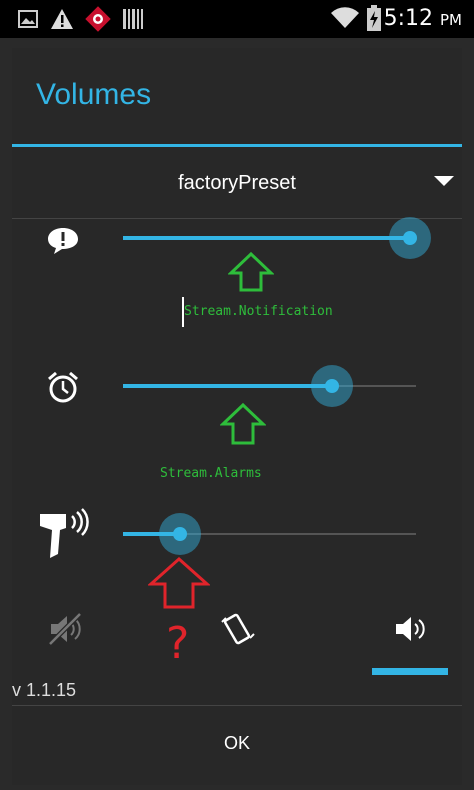 The width and height of the screenshot is (474, 790). Describe the element at coordinates (444, 181) in the screenshot. I see `dropdown-arrow-icon` at that location.